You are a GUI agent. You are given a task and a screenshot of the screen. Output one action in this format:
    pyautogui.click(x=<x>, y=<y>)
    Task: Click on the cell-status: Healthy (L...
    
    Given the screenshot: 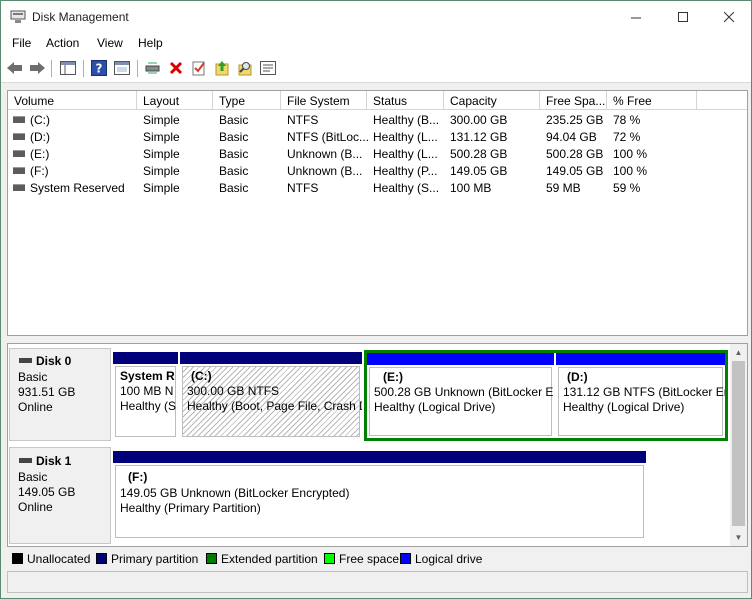 What is the action you would take?
    pyautogui.click(x=405, y=154)
    